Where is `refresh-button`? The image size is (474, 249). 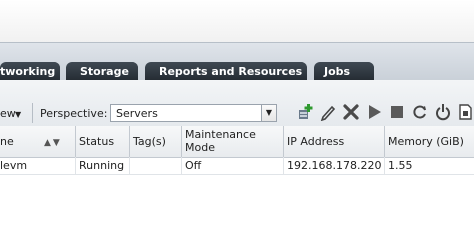 refresh-button is located at coordinates (420, 112).